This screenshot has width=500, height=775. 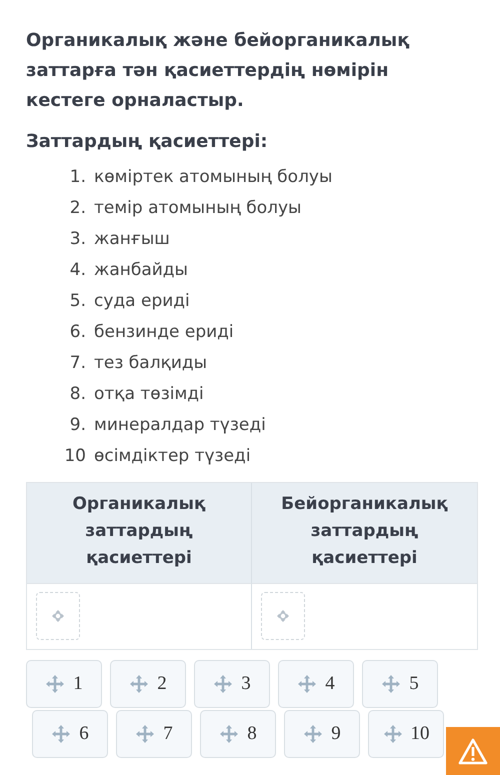 I want to click on property-text: өсімдіктер түзеді, so click(x=172, y=456).